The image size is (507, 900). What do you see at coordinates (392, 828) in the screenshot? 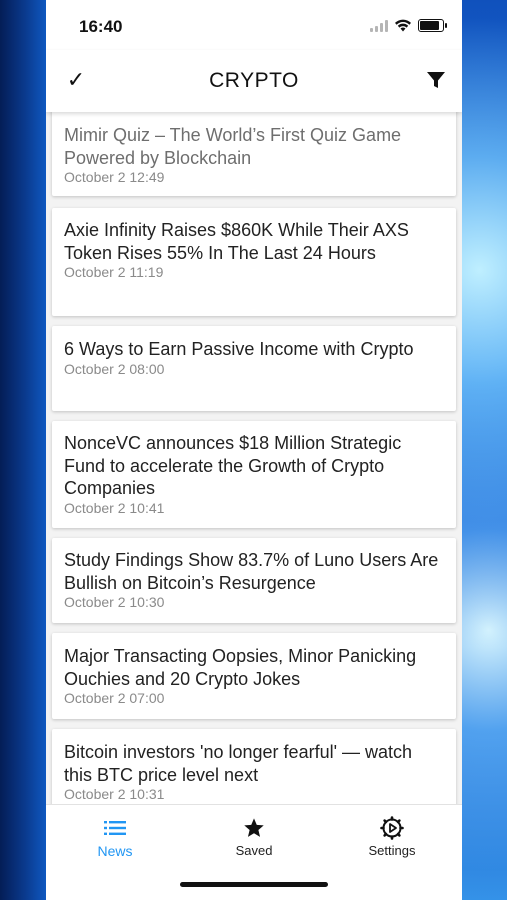
I see `gear-icon` at bounding box center [392, 828].